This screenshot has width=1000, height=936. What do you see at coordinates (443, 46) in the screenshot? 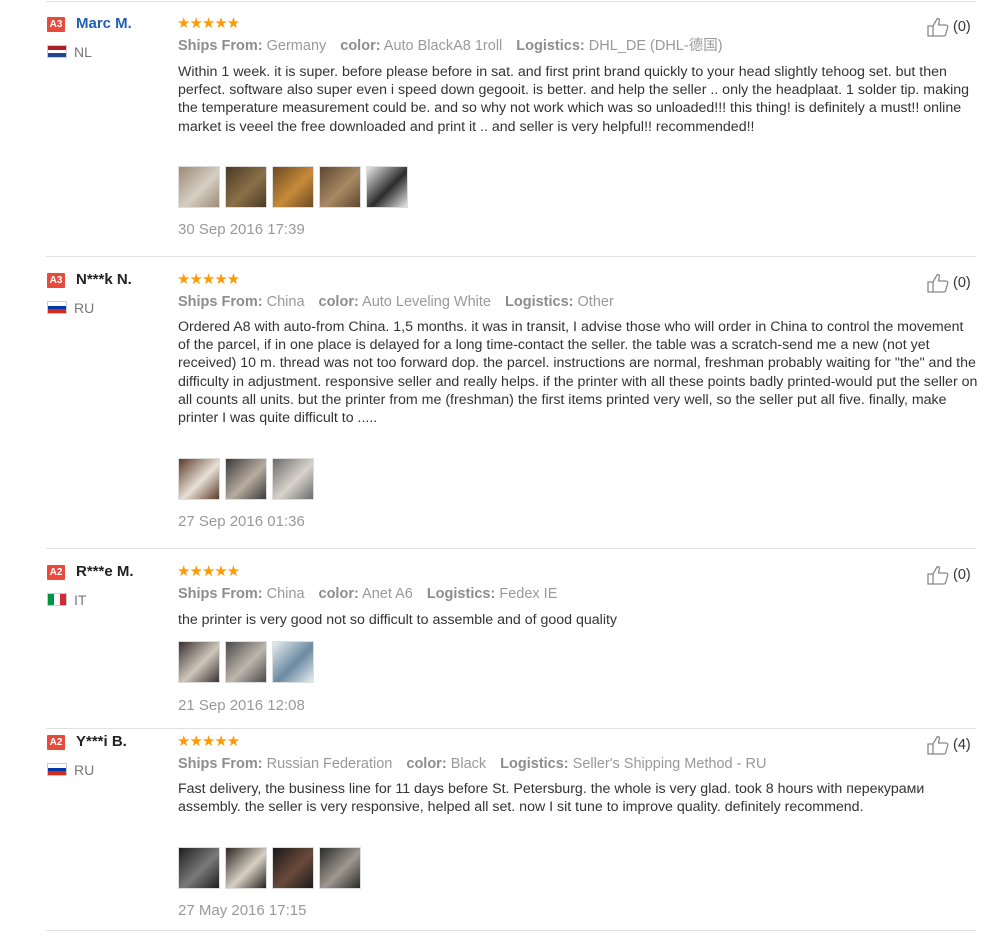
I see `color-value: Auto BlackA8 1roll` at bounding box center [443, 46].